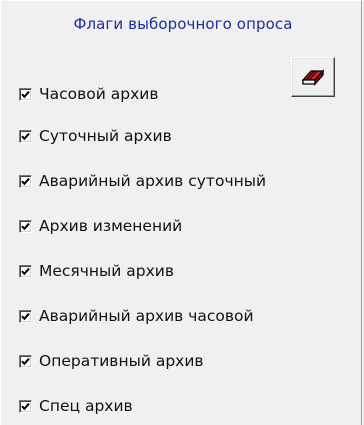 The image size is (364, 425). I want to click on daily-emergency-archive-checkbox, so click(25, 181).